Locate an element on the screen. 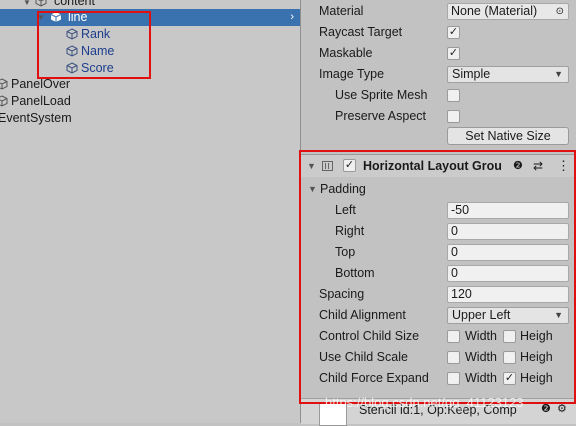 This screenshot has width=576, height=426. use-child-scale-row: Use Child Scale Width Heigh is located at coordinates (438, 357).